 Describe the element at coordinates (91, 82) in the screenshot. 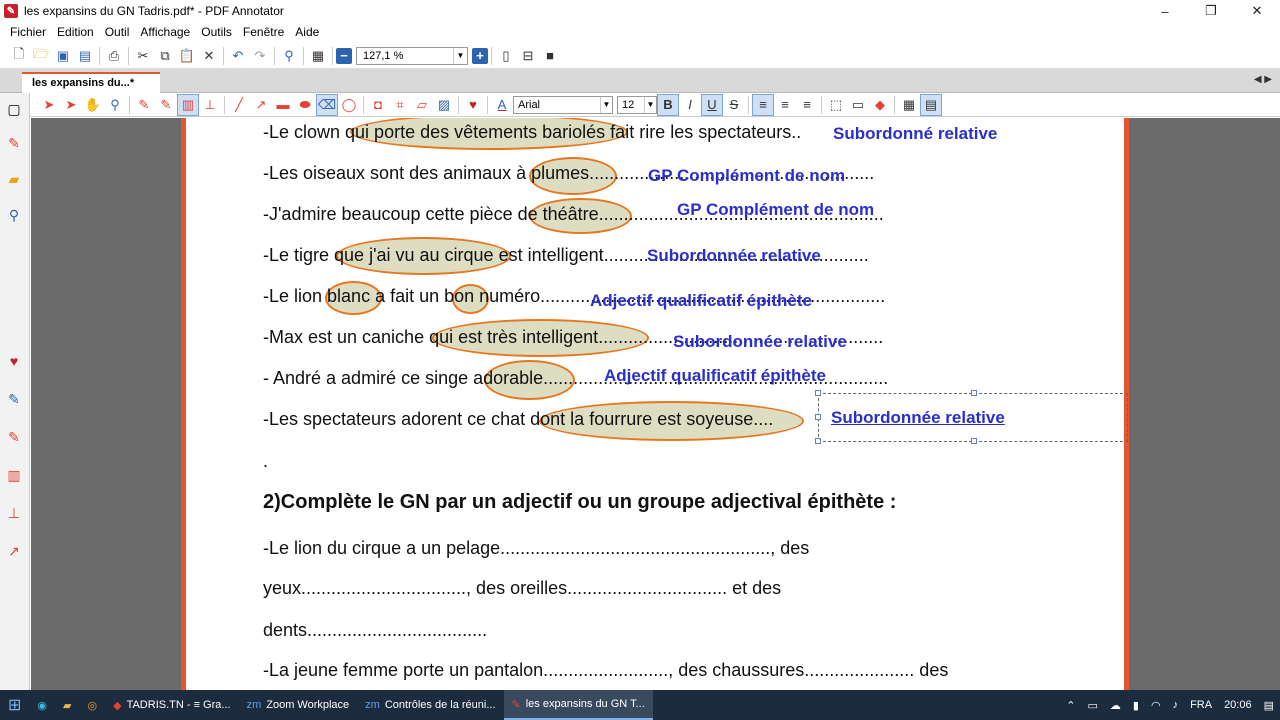

I see `document-tab: les expansins du...*` at that location.